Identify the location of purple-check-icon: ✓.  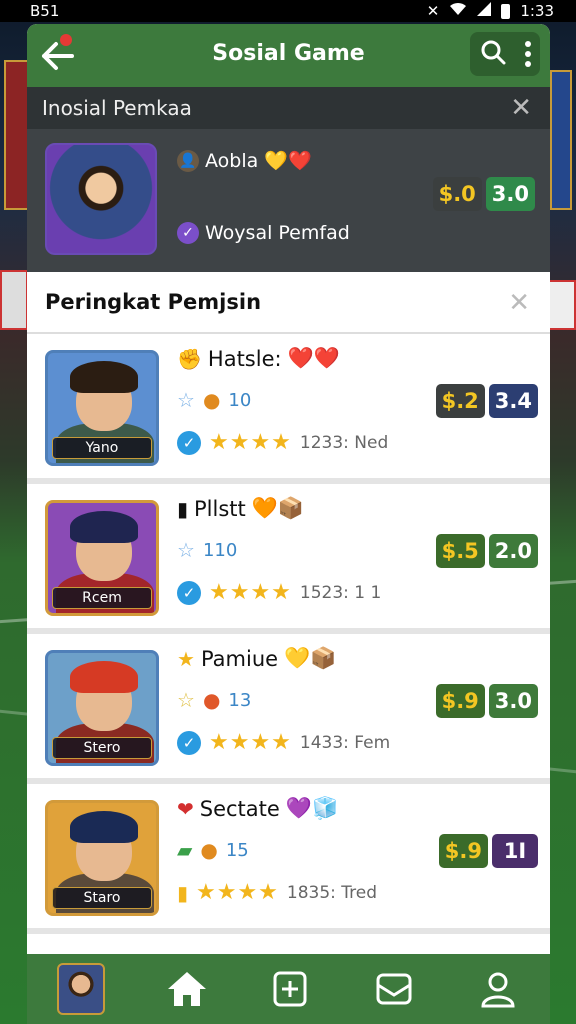
(188, 233).